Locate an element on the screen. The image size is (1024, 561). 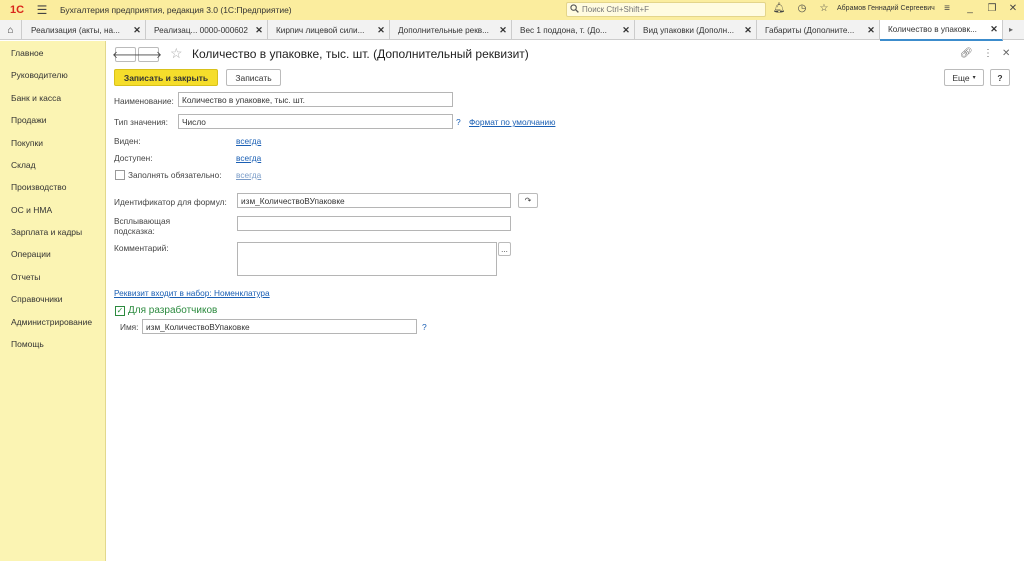
close-form-icon: ✕ is located at coordinates (1006, 53).